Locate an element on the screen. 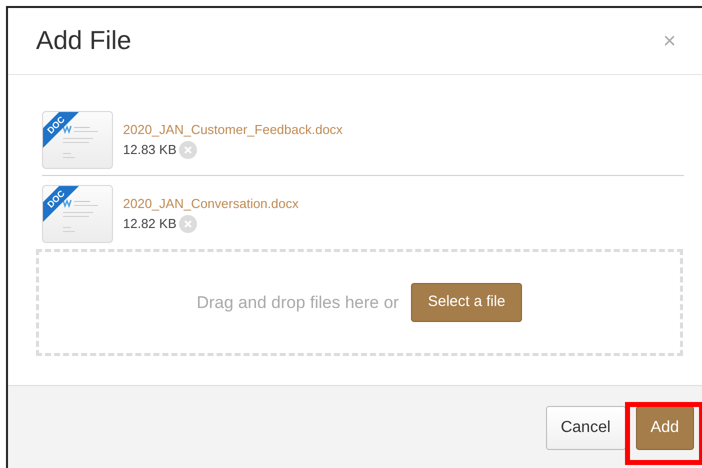 The width and height of the screenshot is (702, 468). add-button: Add is located at coordinates (665, 428).